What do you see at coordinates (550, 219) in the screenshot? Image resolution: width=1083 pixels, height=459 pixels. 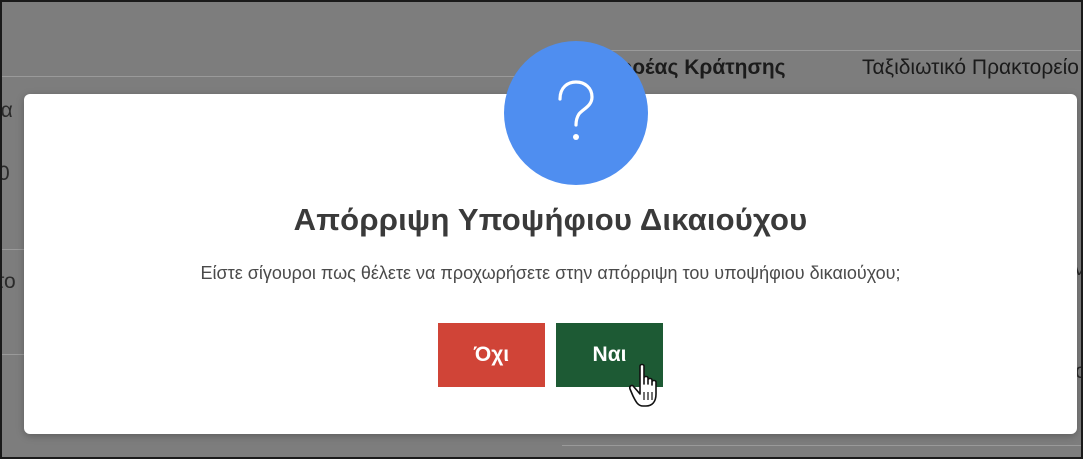 I see `dialog-title: Απόρριψη Υποψήφιου Δικαιούχου` at bounding box center [550, 219].